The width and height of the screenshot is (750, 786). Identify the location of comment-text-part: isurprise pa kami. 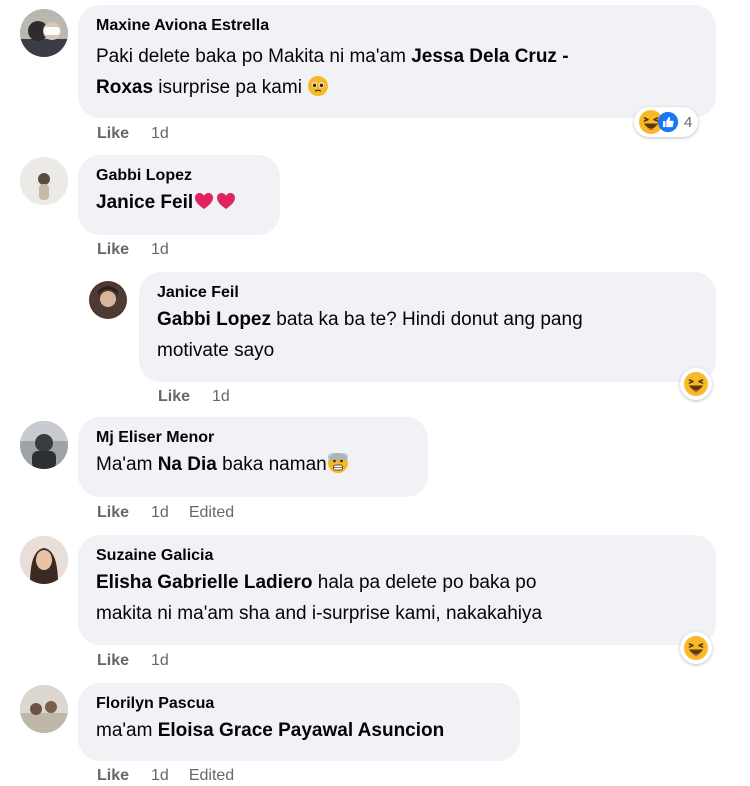
(230, 87).